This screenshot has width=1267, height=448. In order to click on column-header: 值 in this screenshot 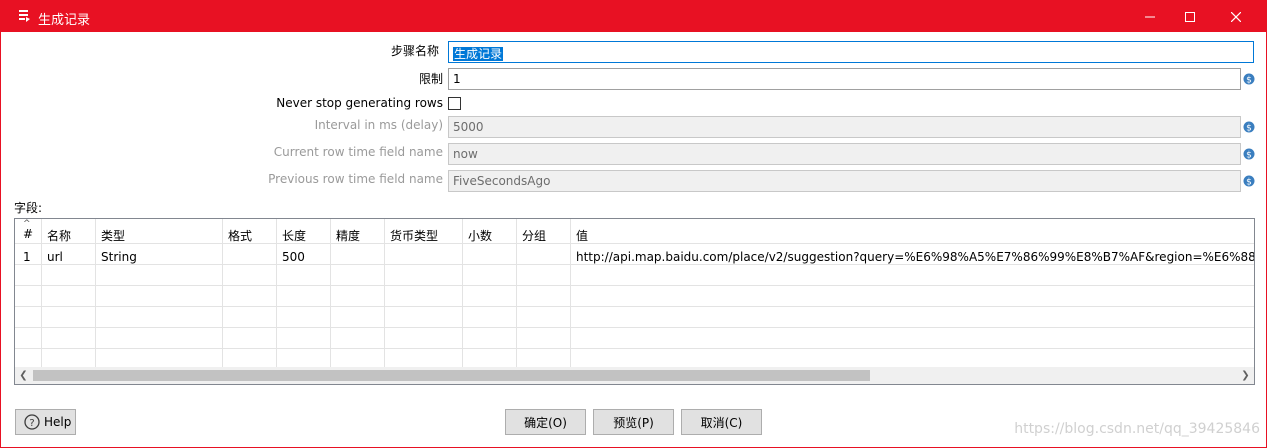, I will do `click(911, 232)`.